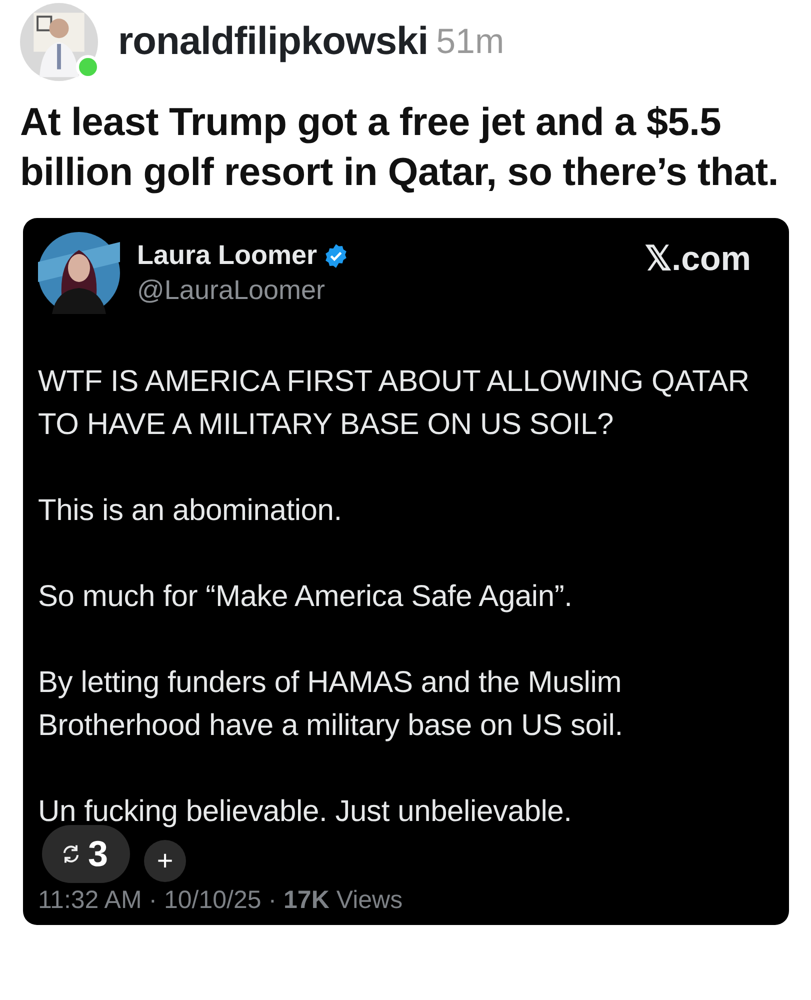  I want to click on source-label: 𝕏.com, so click(698, 259).